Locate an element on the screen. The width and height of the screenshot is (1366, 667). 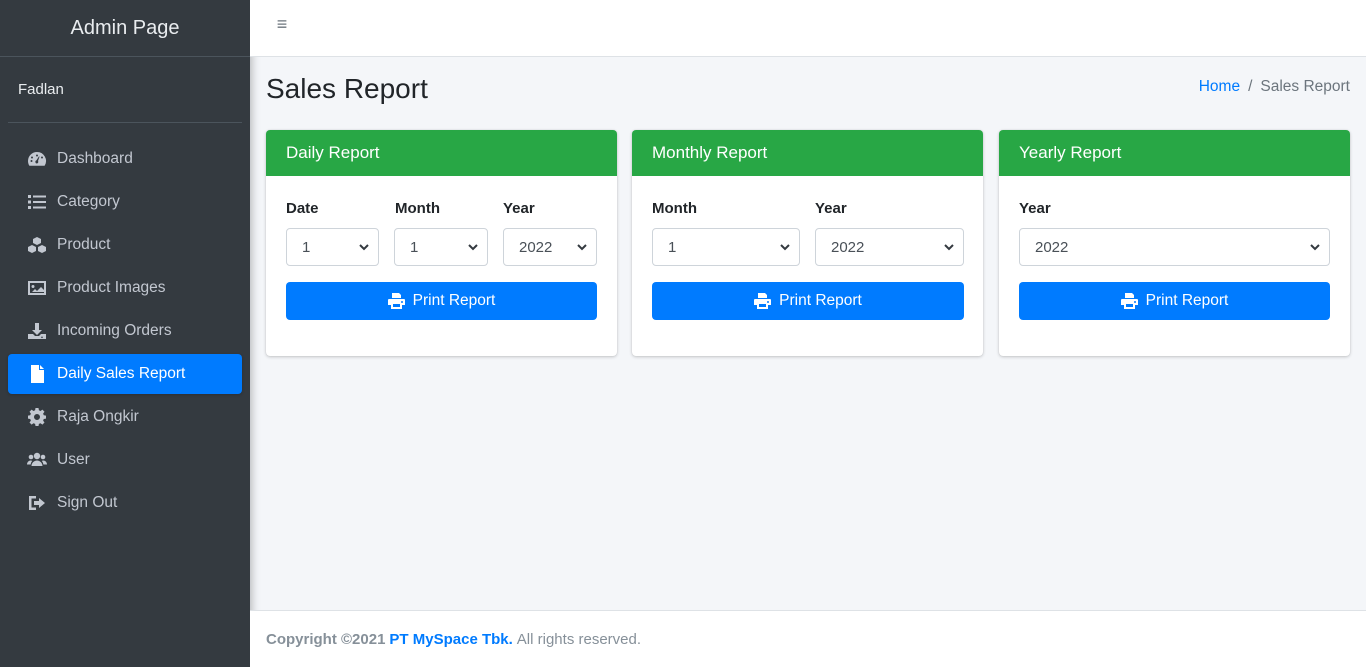
date-select: 1 is located at coordinates (332, 247).